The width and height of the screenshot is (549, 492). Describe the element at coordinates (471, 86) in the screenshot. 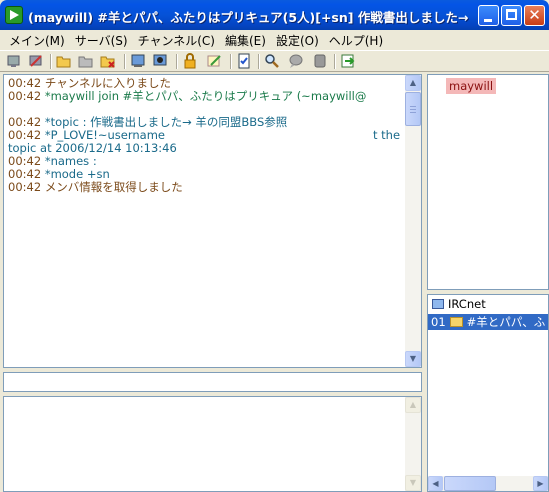

I see `user-list-item: maywill` at that location.